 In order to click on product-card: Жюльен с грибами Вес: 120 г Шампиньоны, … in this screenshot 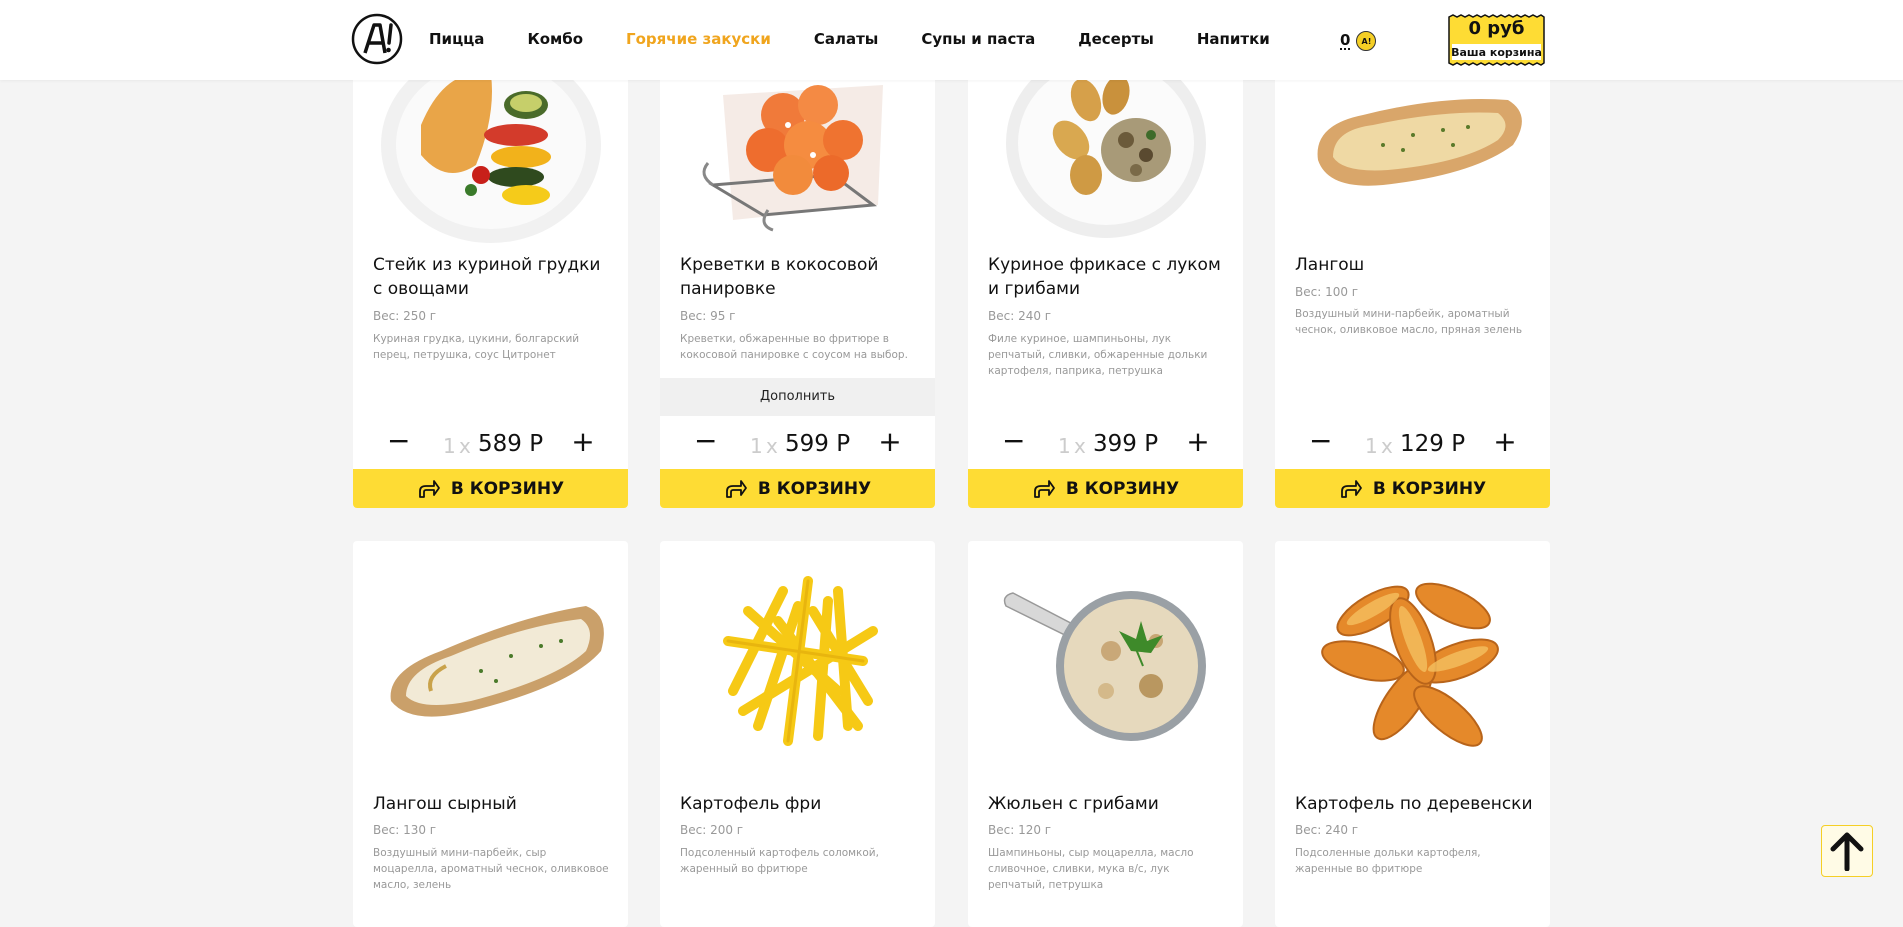, I will do `click(1105, 734)`.